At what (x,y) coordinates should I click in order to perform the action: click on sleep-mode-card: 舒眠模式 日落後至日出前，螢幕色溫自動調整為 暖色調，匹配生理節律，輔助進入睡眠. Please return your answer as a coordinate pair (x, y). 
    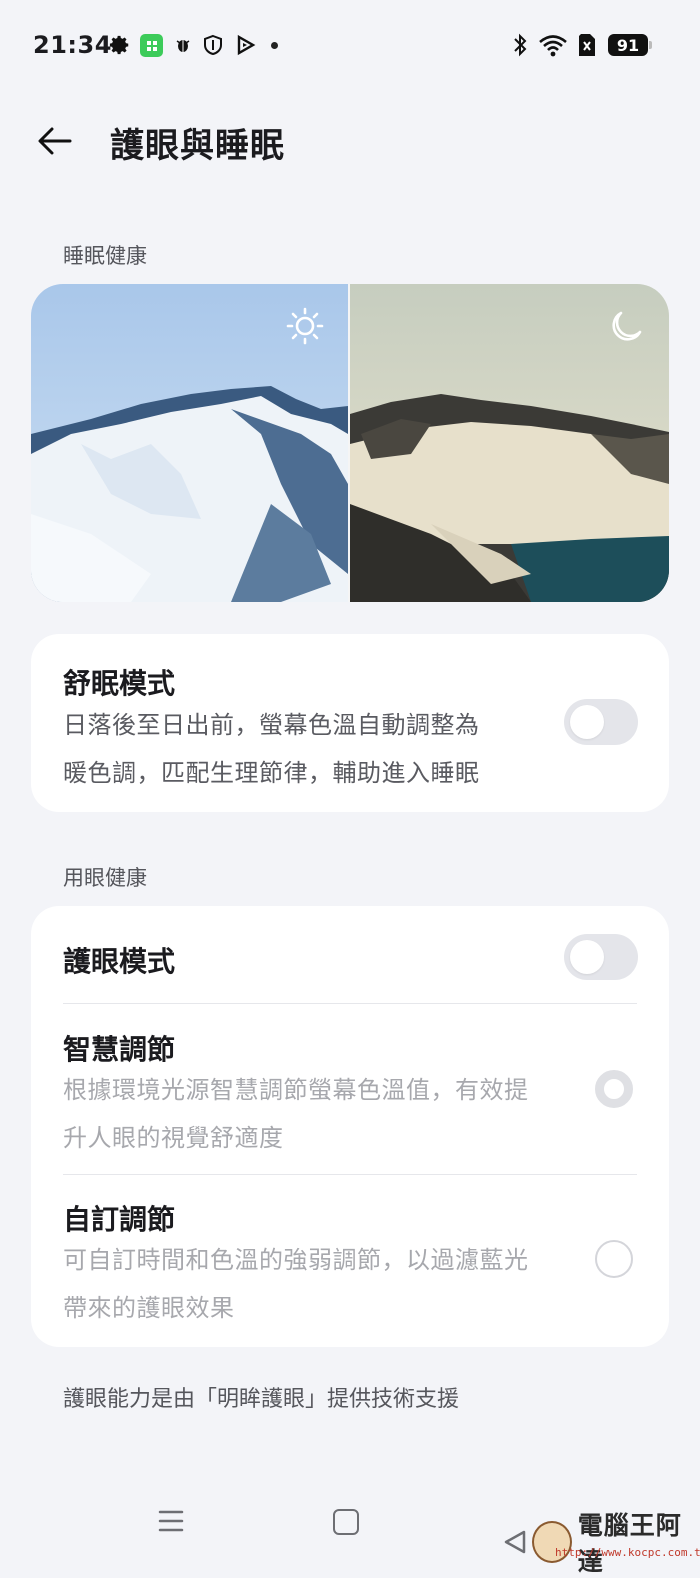
    Looking at the image, I should click on (350, 723).